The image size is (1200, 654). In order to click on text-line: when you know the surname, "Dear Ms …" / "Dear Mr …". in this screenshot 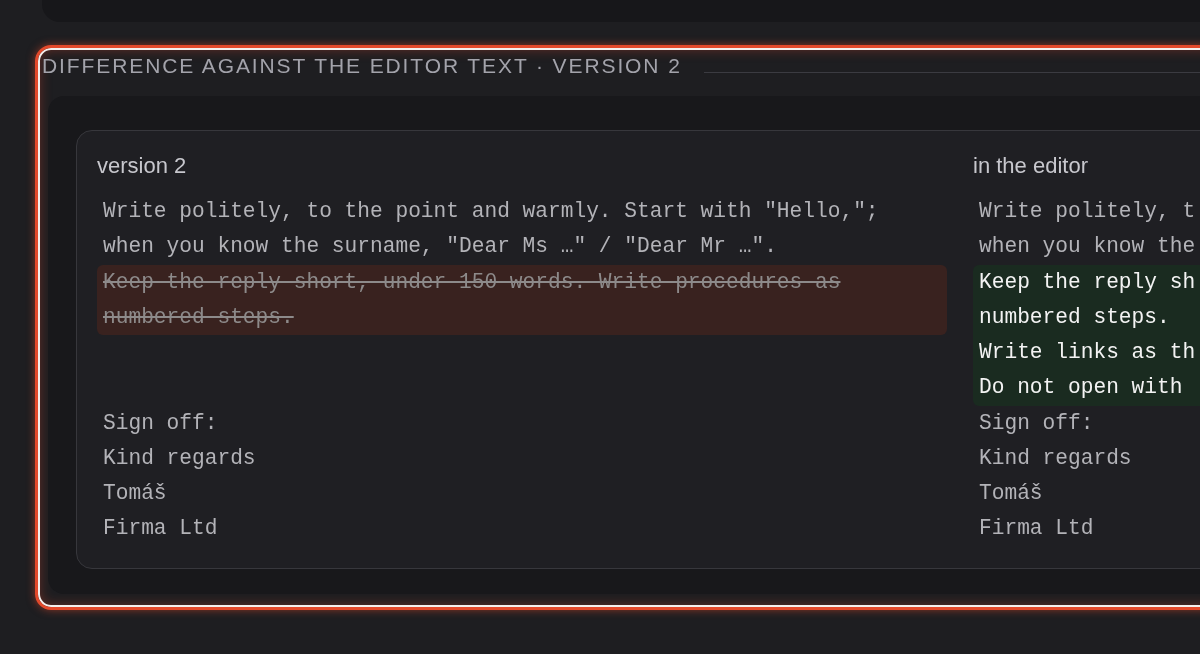, I will do `click(440, 247)`.